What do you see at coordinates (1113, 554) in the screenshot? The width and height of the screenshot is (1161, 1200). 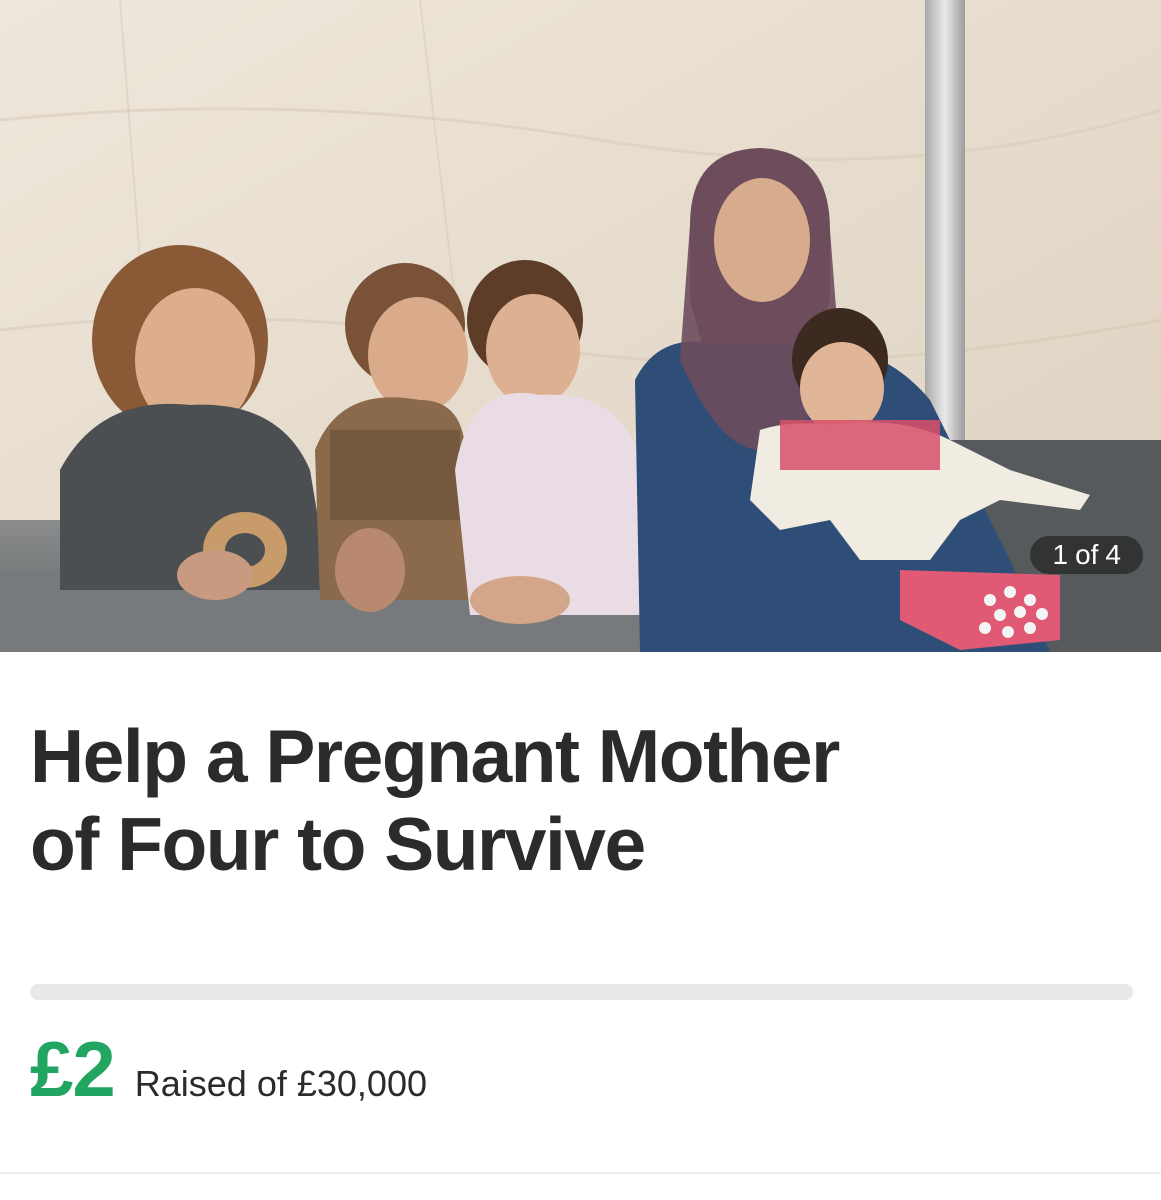 I see `gallery-total-count: 4` at bounding box center [1113, 554].